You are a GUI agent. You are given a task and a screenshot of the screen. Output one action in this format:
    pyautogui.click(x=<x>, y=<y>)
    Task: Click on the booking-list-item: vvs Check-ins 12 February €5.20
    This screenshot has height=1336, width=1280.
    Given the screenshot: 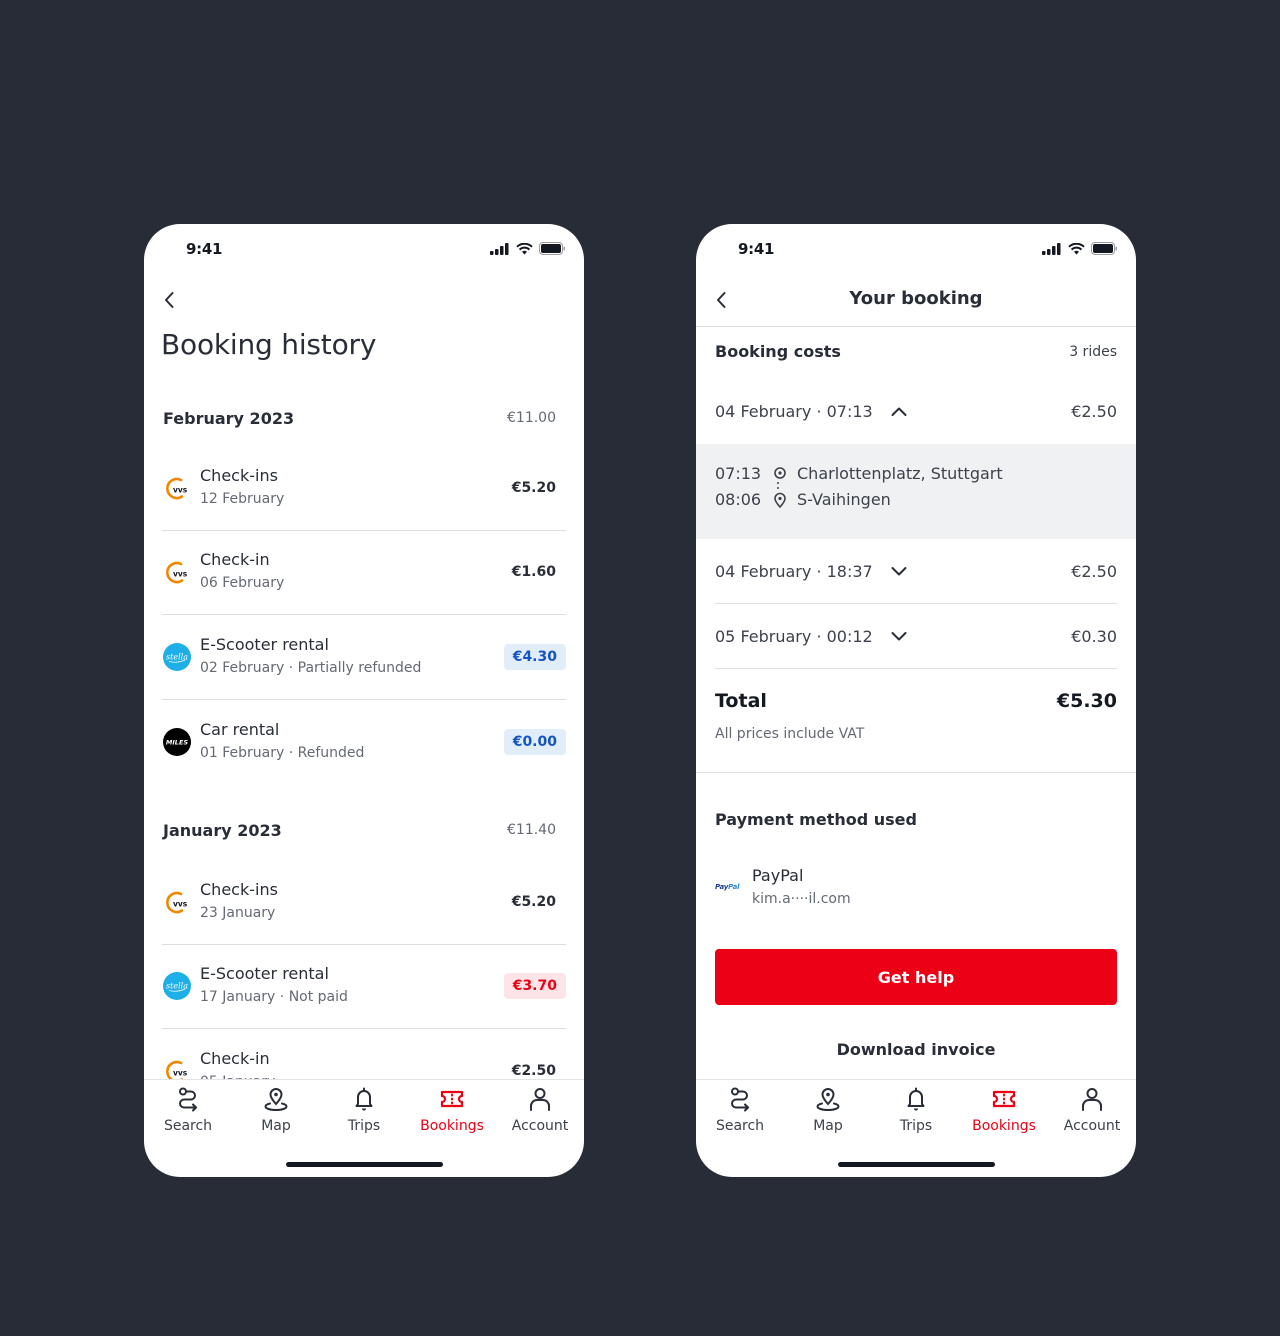 What is the action you would take?
    pyautogui.click(x=364, y=488)
    